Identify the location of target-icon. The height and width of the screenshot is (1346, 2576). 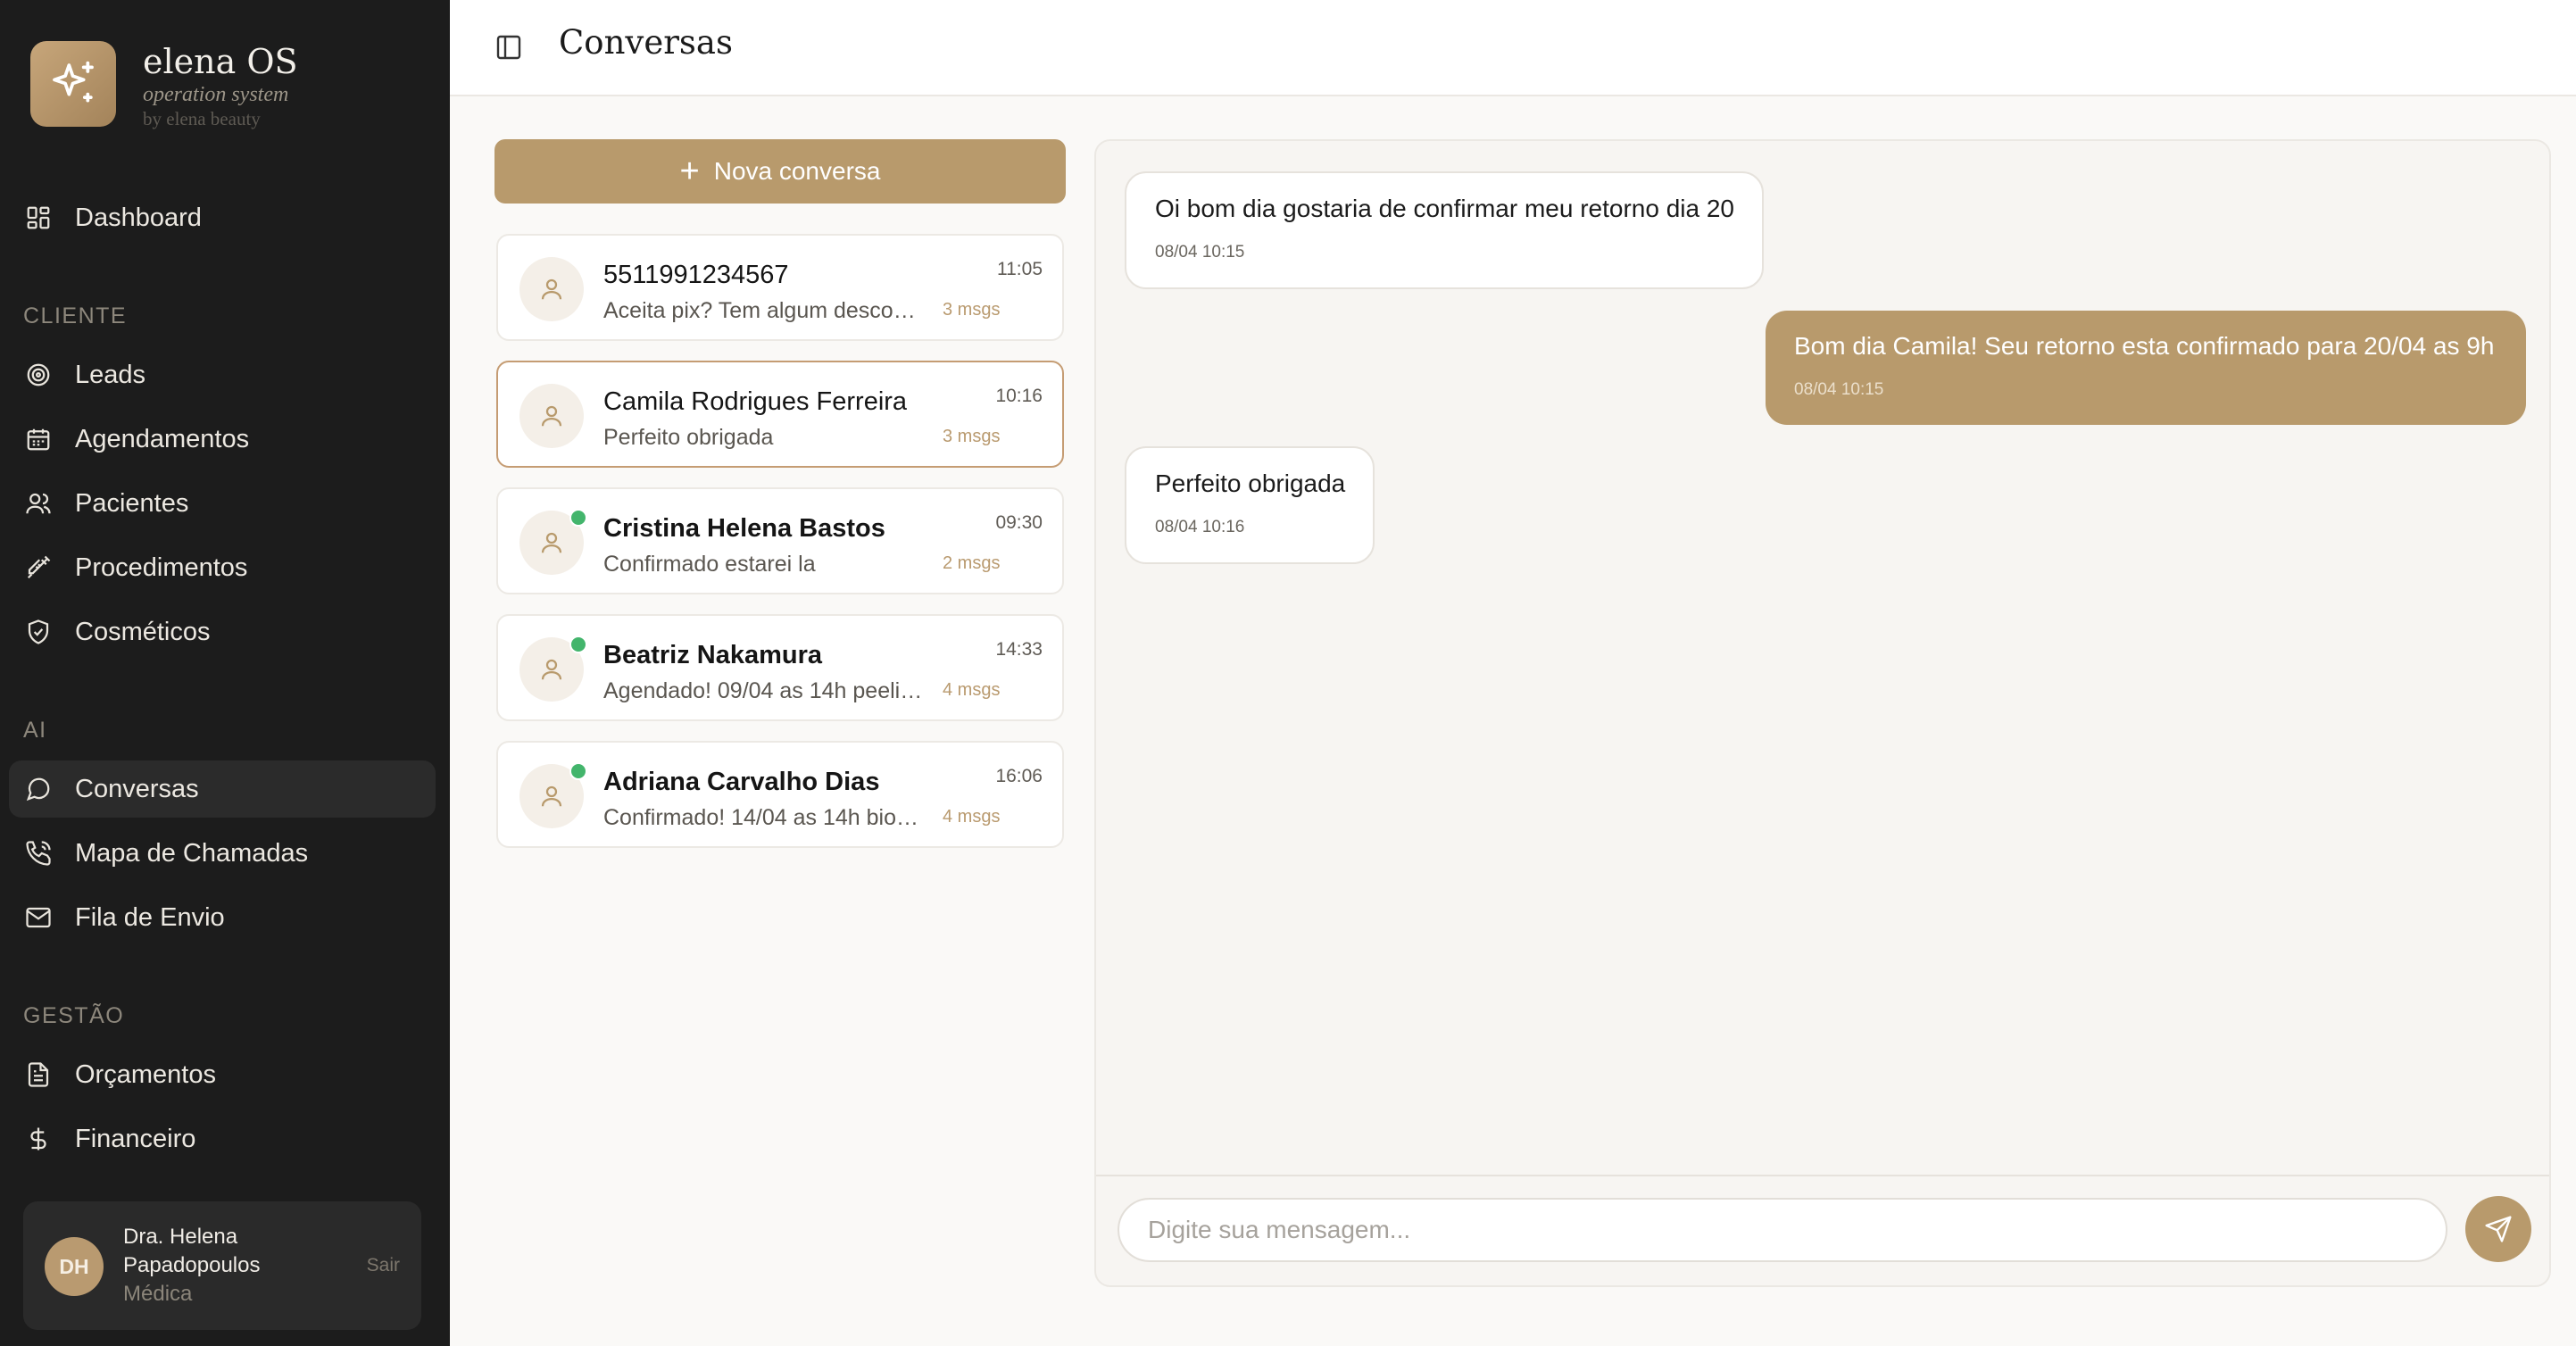
(38, 375).